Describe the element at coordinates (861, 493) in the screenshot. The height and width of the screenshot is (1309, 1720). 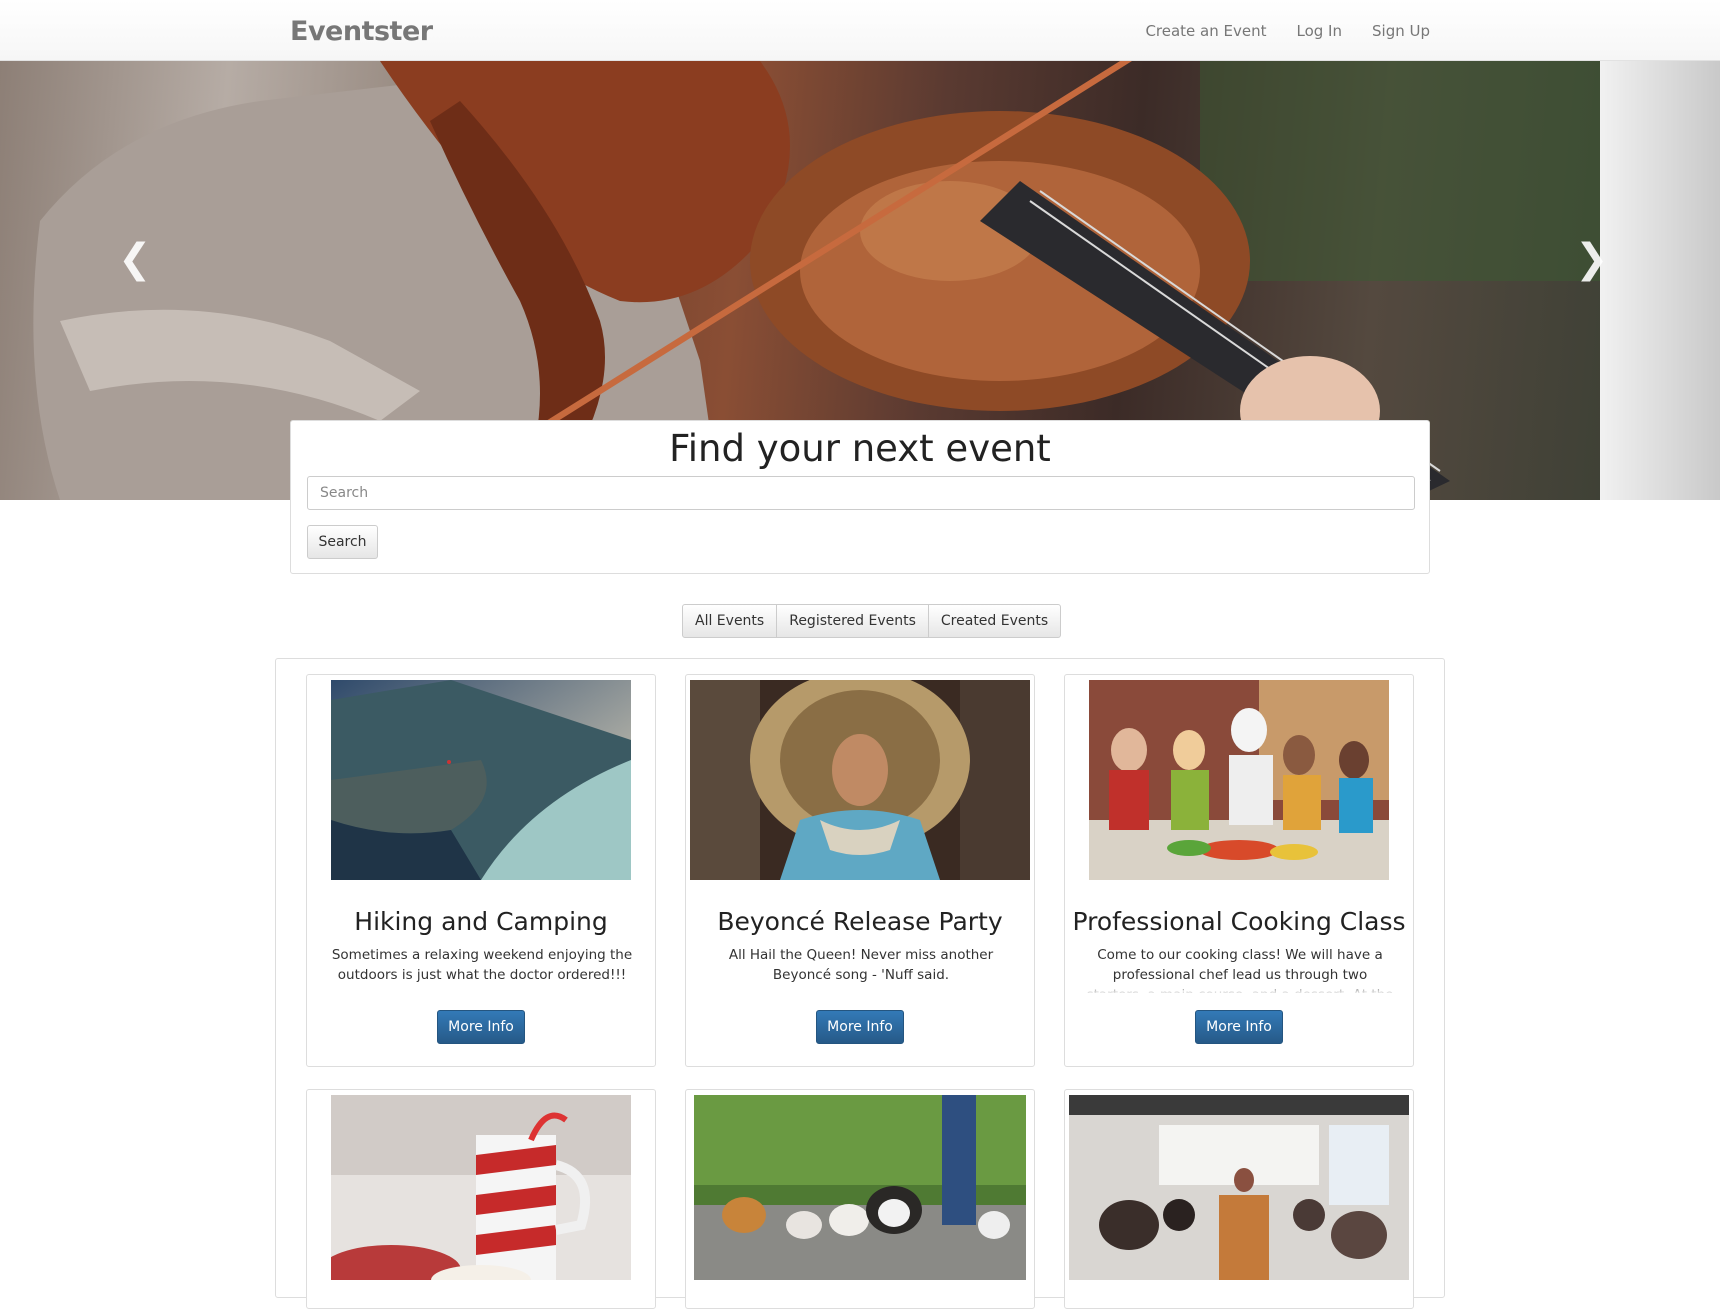
I see `search-input` at that location.